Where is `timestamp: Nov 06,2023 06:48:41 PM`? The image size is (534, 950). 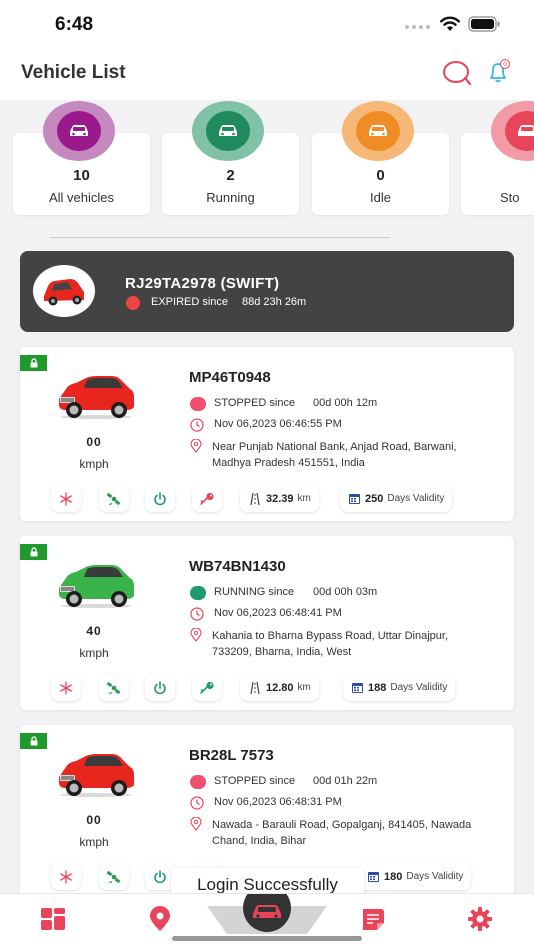 timestamp: Nov 06,2023 06:48:41 PM is located at coordinates (278, 613).